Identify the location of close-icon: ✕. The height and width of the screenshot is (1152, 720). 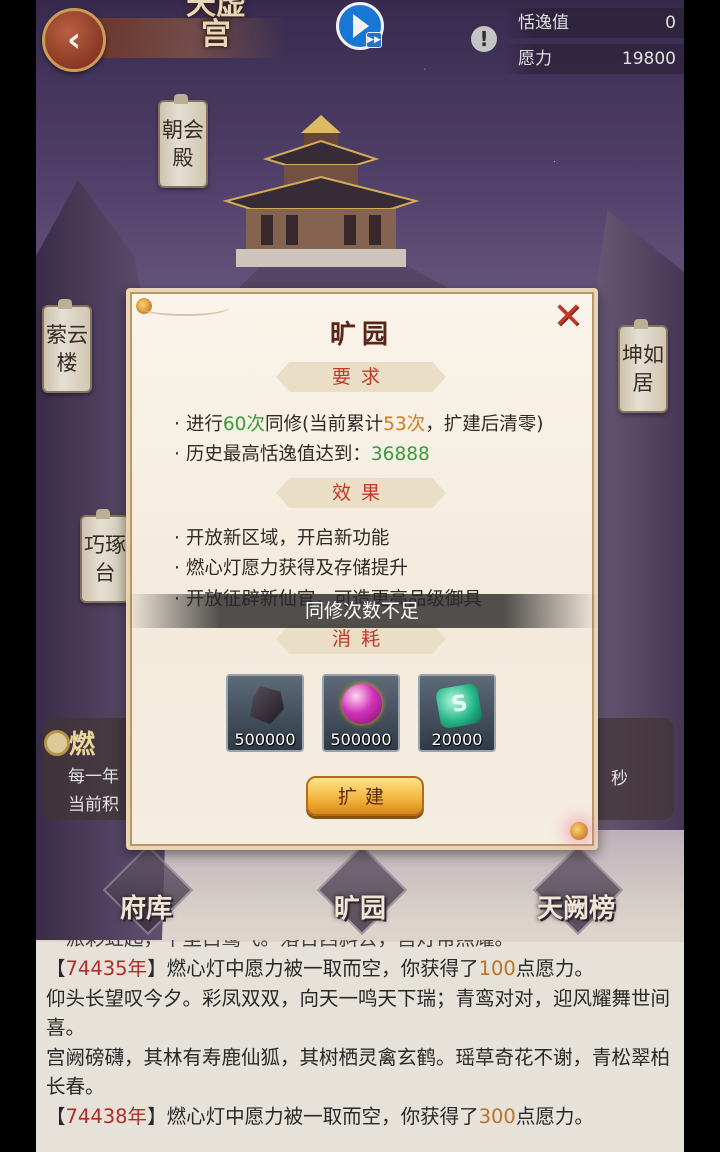
(568, 317).